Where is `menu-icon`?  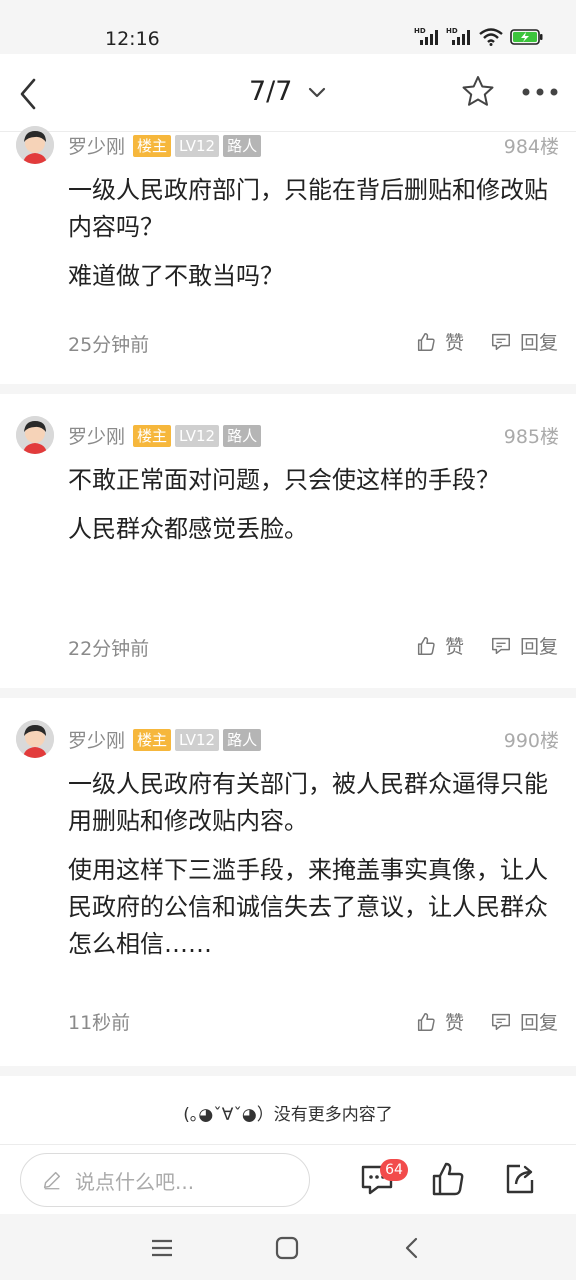
menu-icon is located at coordinates (162, 1248).